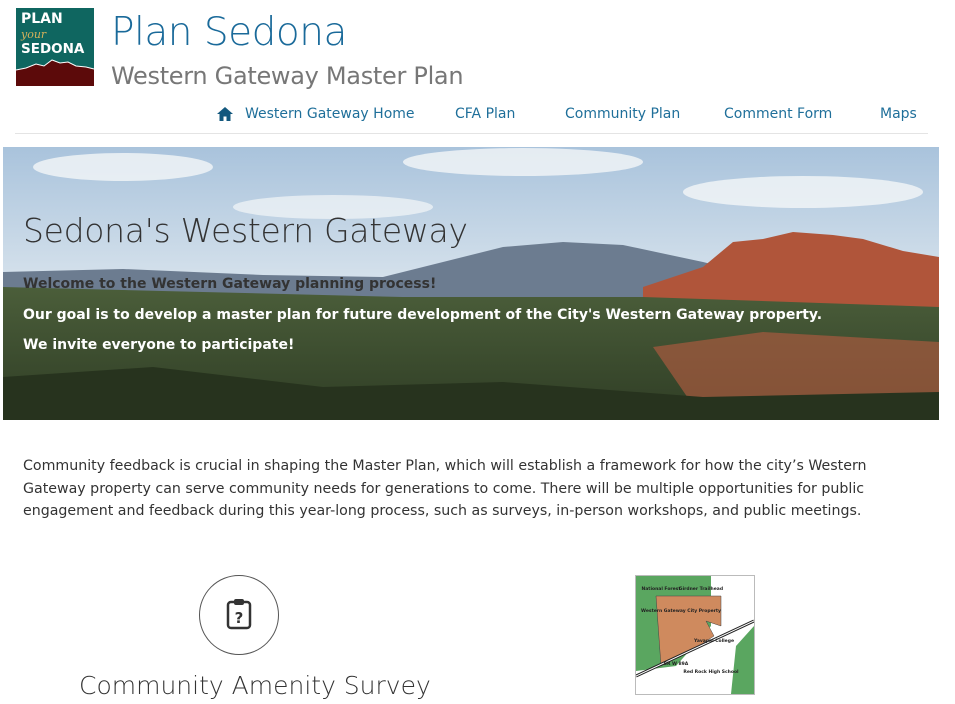  I want to click on nav-western-gateway-home: Western Gateway Home, so click(330, 114).